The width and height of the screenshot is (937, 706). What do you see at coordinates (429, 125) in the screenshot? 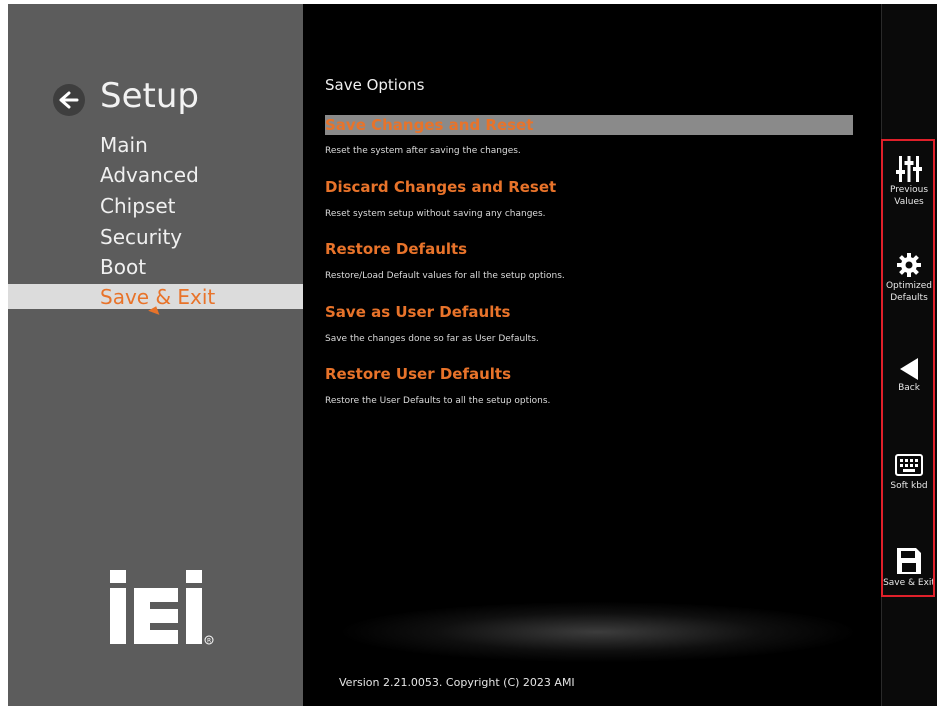
I see `option-save-changes-and-reset: Save Changes and Reset` at bounding box center [429, 125].